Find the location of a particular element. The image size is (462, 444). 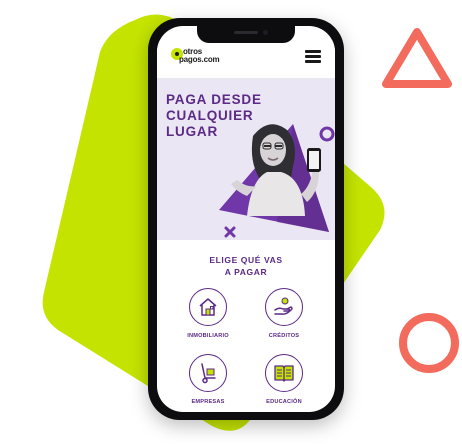

hand-truck-icon is located at coordinates (208, 373).